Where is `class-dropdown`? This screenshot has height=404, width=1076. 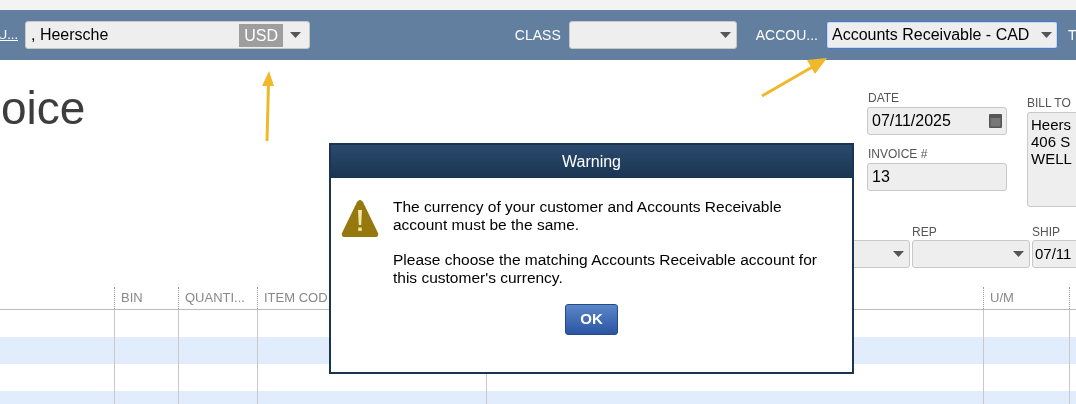 class-dropdown is located at coordinates (652, 35).